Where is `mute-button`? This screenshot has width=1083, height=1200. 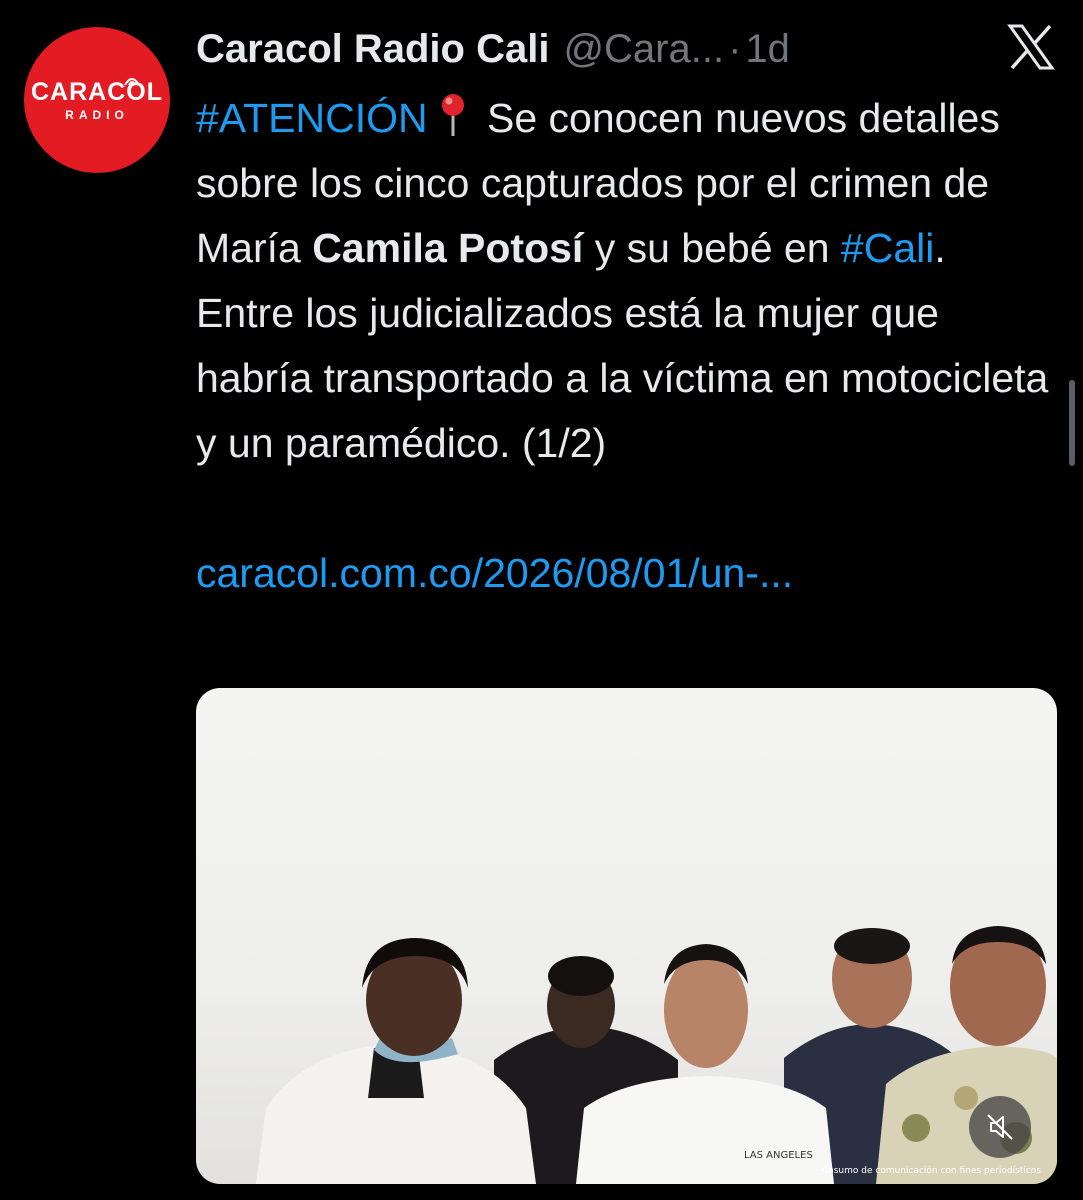 mute-button is located at coordinates (1000, 1127).